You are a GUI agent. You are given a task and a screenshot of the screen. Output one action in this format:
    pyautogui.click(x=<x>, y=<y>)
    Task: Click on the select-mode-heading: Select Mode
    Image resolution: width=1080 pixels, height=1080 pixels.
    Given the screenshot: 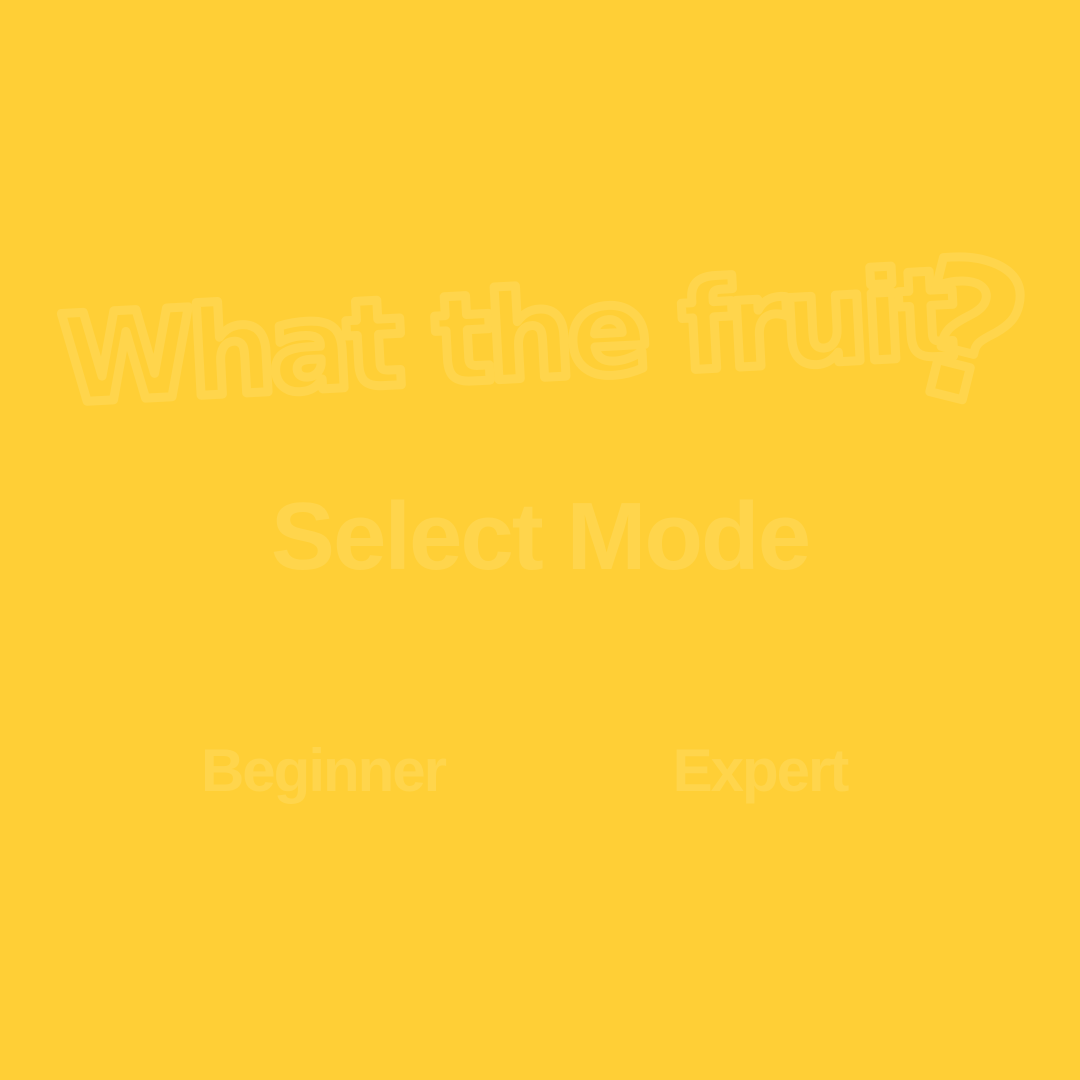 What is the action you would take?
    pyautogui.click(x=540, y=536)
    